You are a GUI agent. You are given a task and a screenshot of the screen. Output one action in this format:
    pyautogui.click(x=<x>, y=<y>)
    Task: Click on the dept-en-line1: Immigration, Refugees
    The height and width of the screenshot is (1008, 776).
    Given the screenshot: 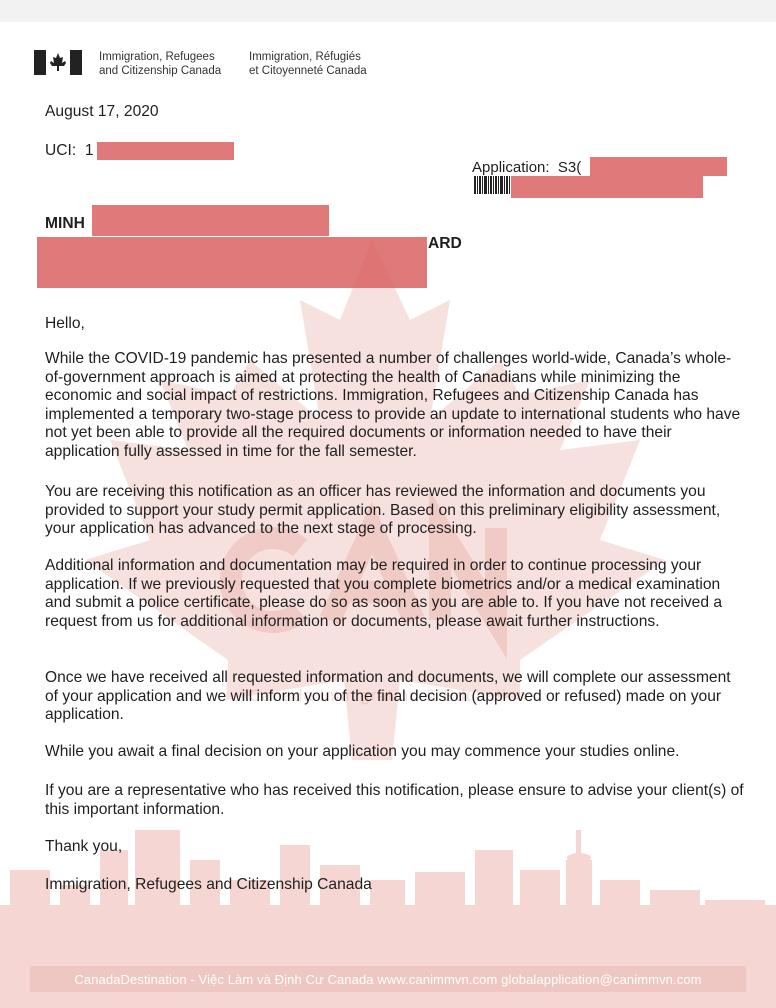 What is the action you would take?
    pyautogui.click(x=157, y=57)
    